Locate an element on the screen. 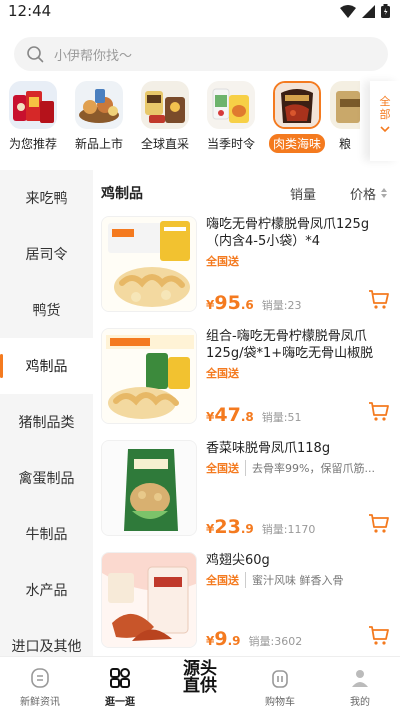 This screenshot has height=710, width=400. profile-icon is located at coordinates (360, 678).